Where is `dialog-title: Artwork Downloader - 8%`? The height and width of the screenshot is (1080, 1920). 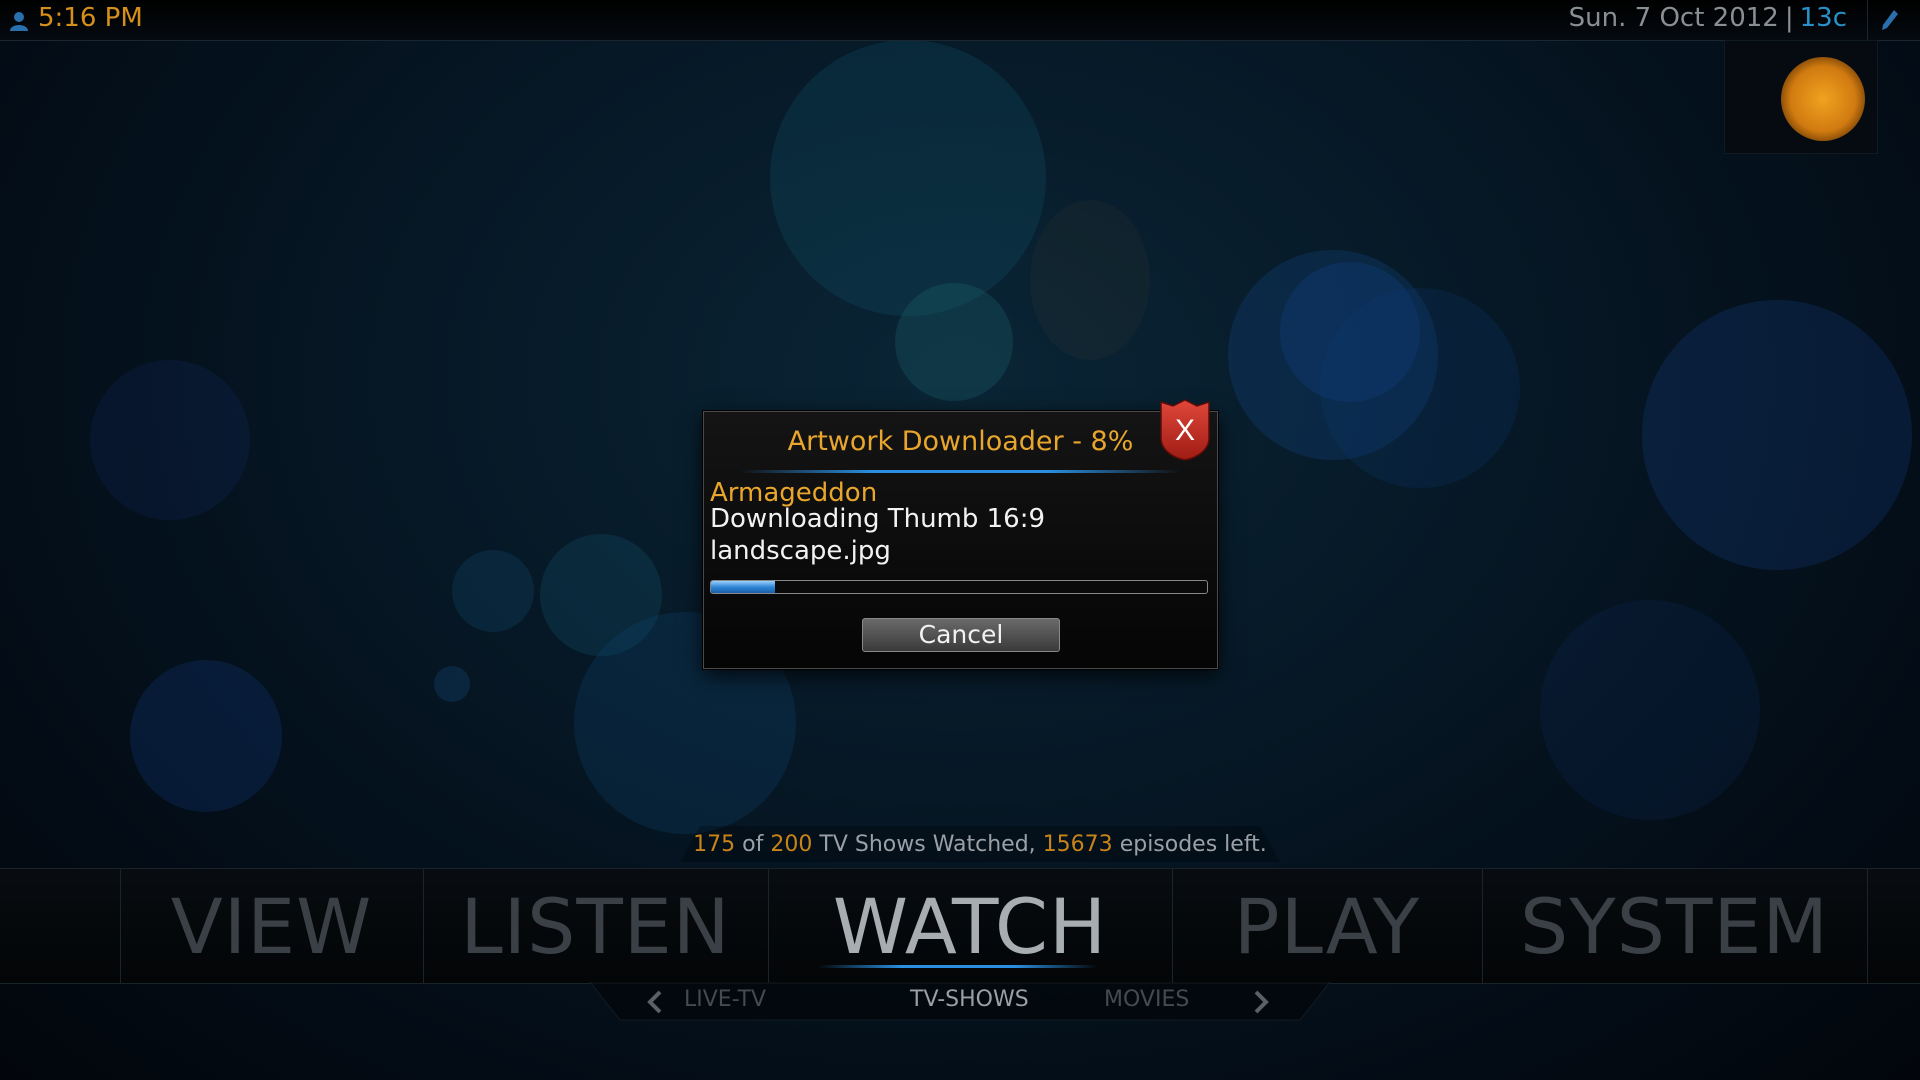
dialog-title: Artwork Downloader - 8% is located at coordinates (960, 441).